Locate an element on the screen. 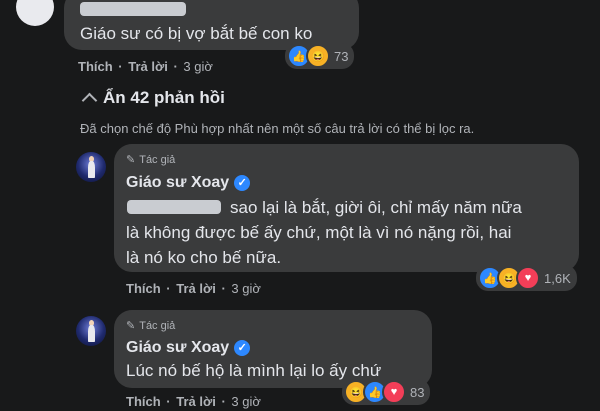  commenter-avatar is located at coordinates (35, 13).